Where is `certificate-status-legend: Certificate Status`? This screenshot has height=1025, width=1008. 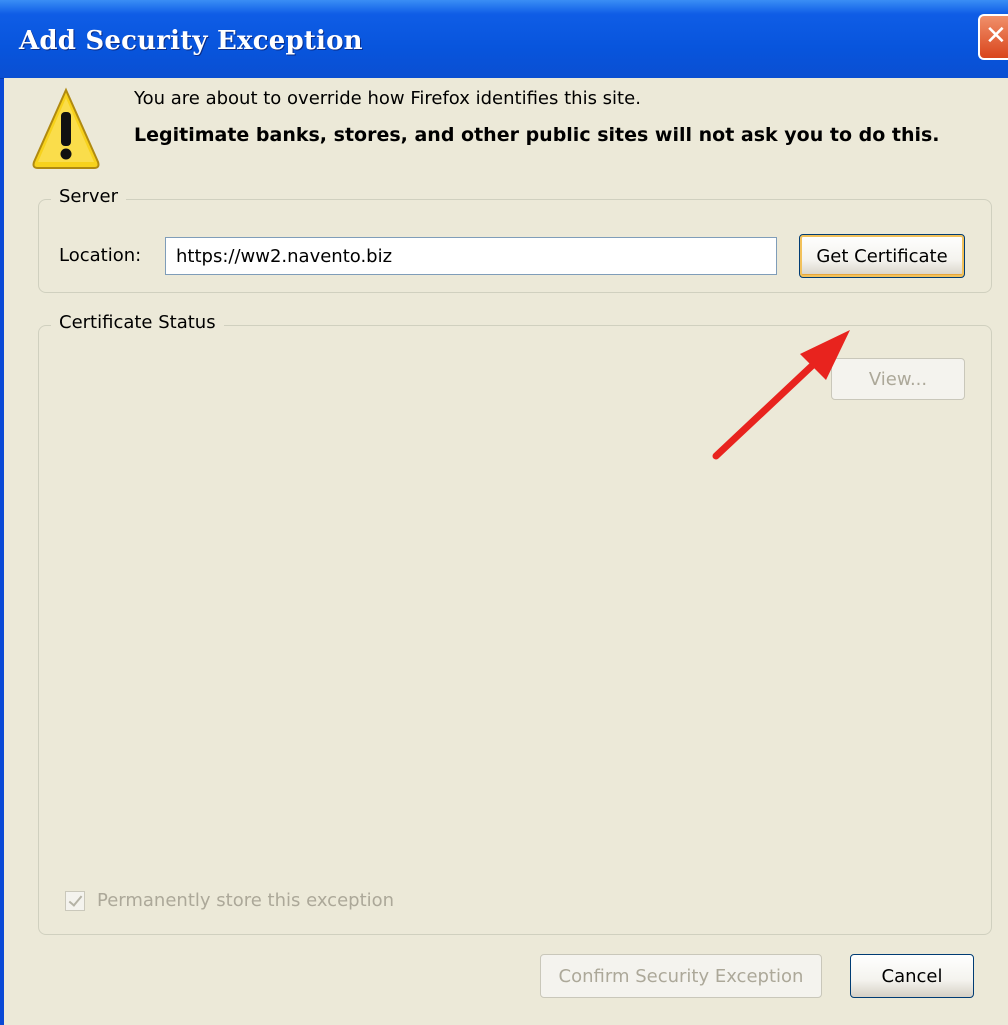
certificate-status-legend: Certificate Status is located at coordinates (137, 322).